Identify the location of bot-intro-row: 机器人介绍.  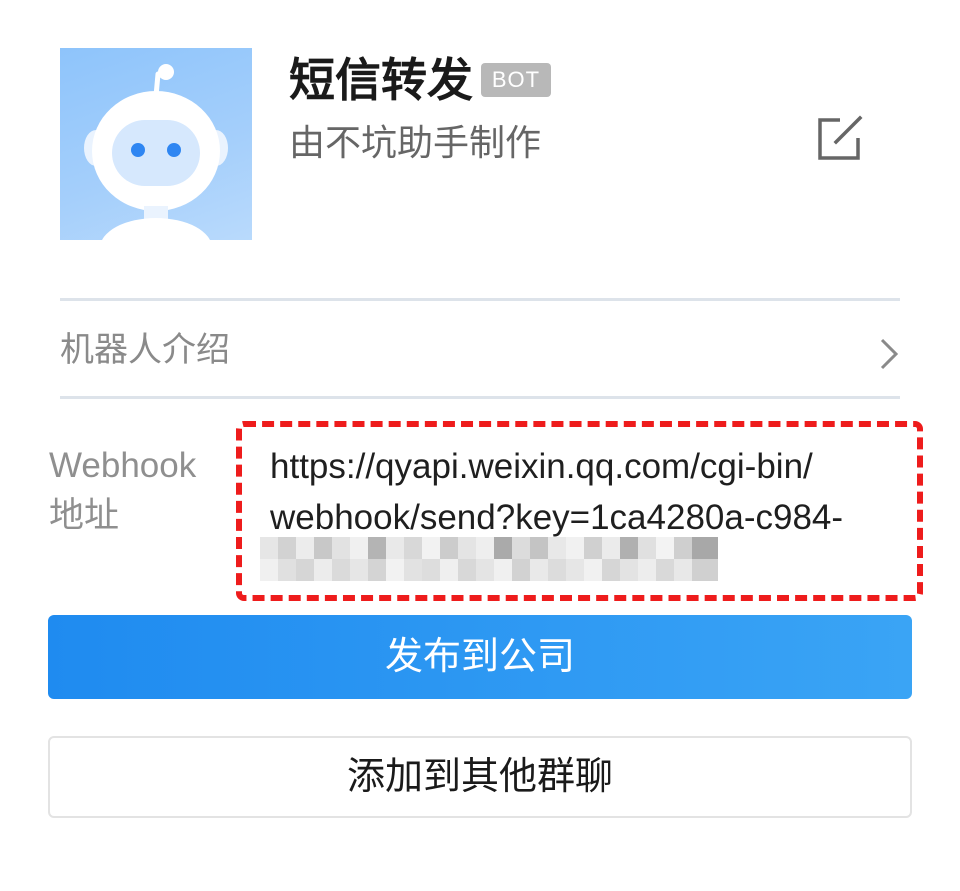
(480, 349).